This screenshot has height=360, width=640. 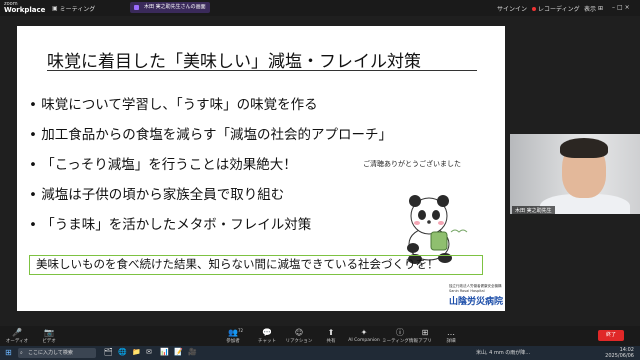 I want to click on slide-title: 味覚に着目した「美味しい」減塩・フレイル対策, so click(x=234, y=62).